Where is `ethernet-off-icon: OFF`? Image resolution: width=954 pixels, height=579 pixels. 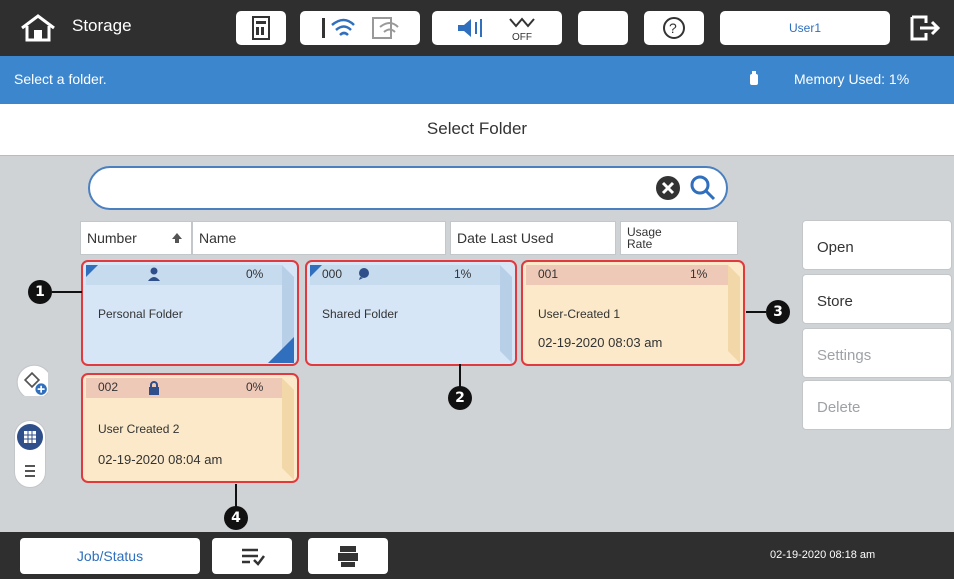 ethernet-off-icon: OFF is located at coordinates (522, 29).